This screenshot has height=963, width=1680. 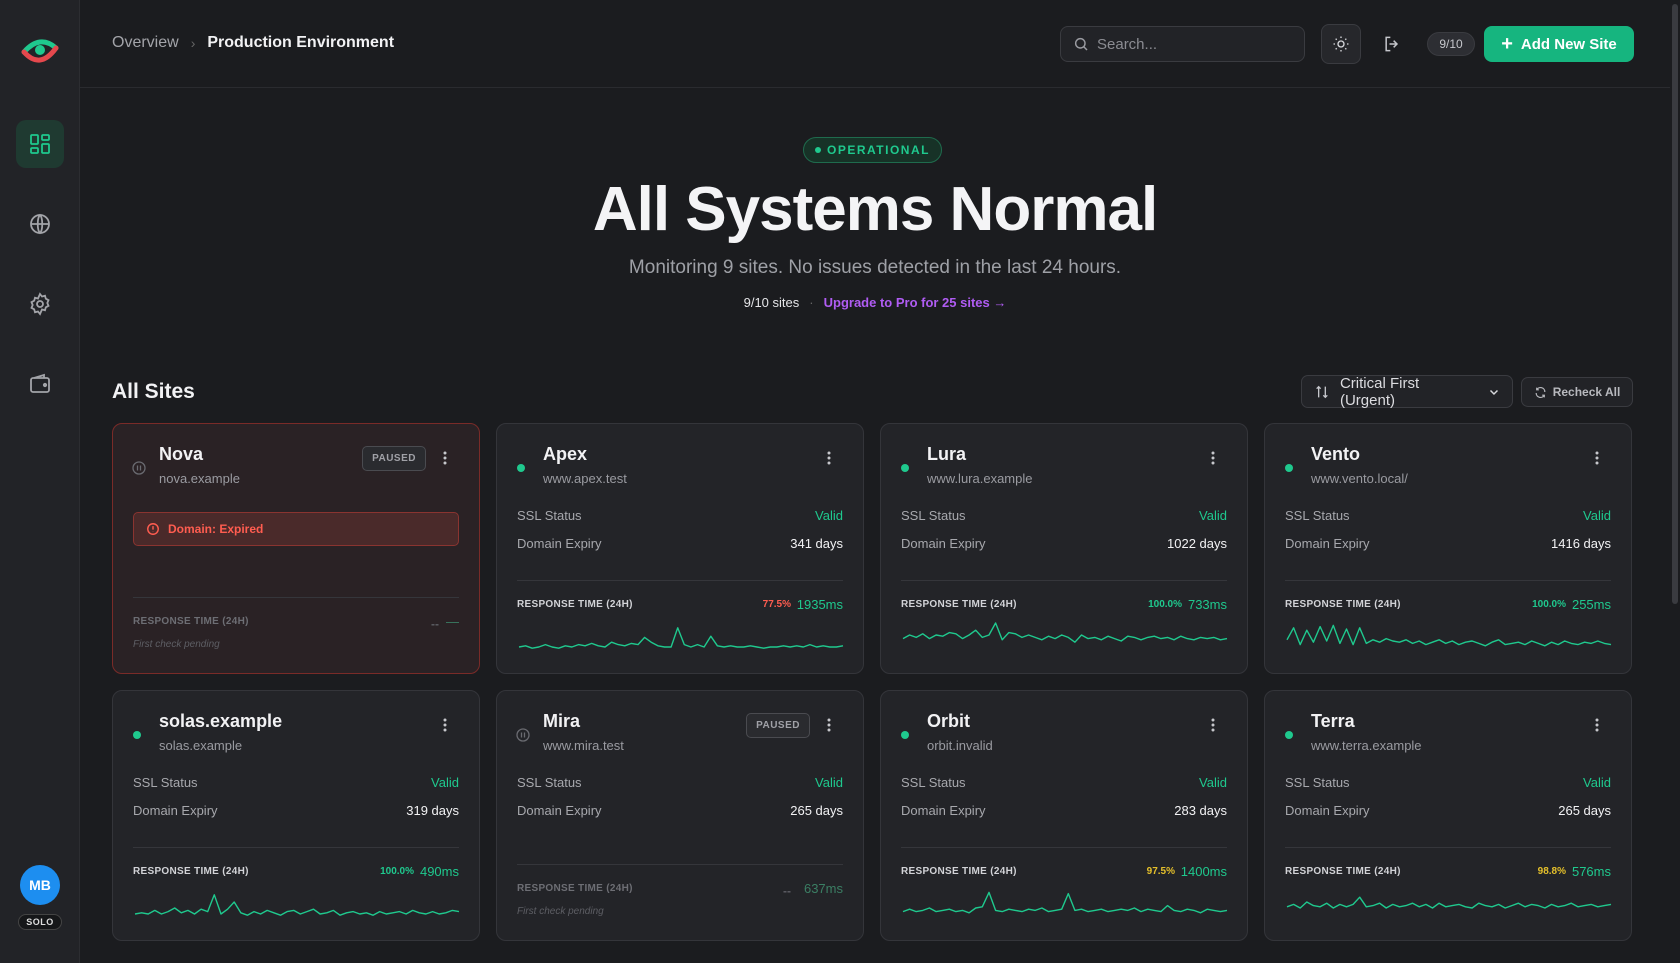 What do you see at coordinates (1160, 871) in the screenshot?
I see `uptime-percent: 97.5%` at bounding box center [1160, 871].